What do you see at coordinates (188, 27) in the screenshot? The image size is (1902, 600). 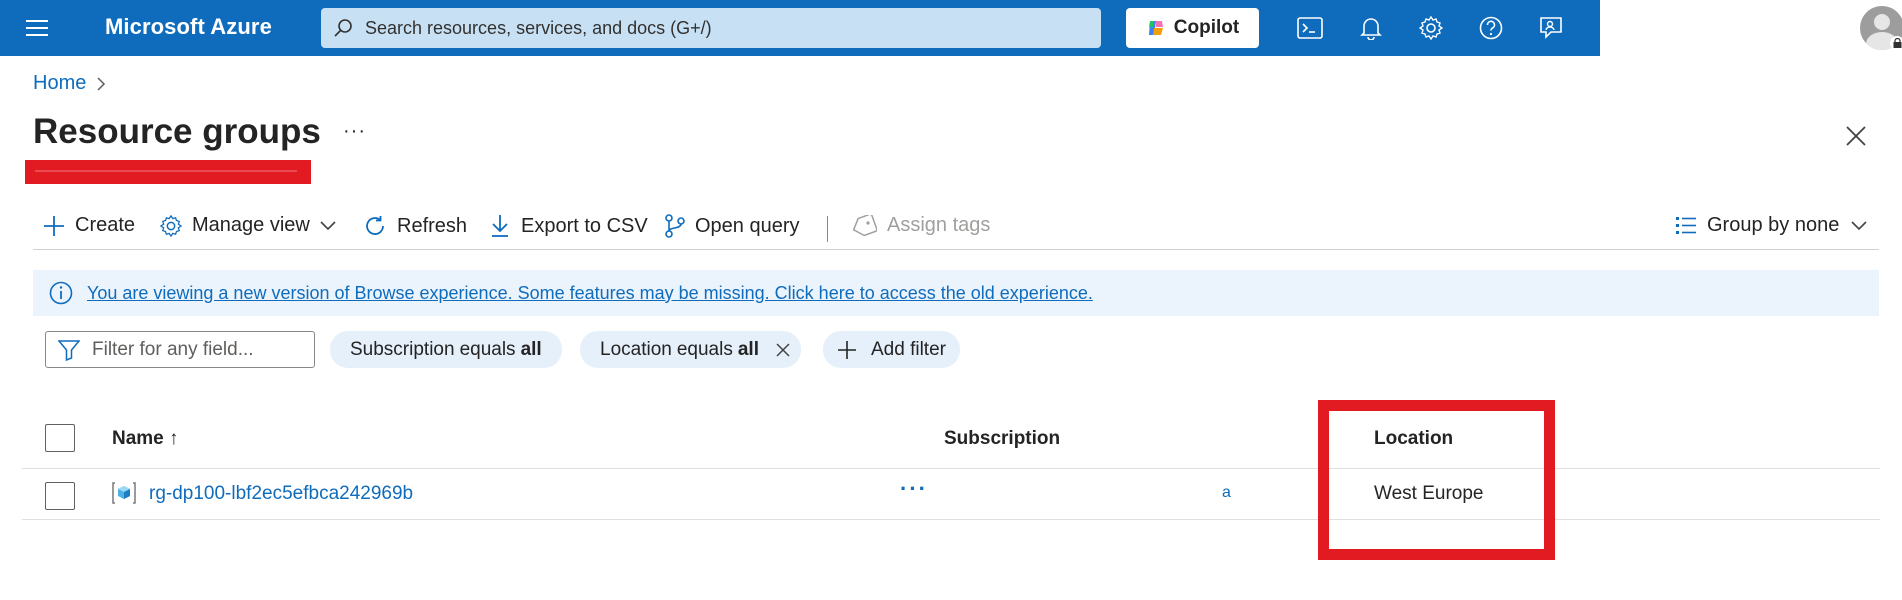 I see `brand-title: Microsoft Azure` at bounding box center [188, 27].